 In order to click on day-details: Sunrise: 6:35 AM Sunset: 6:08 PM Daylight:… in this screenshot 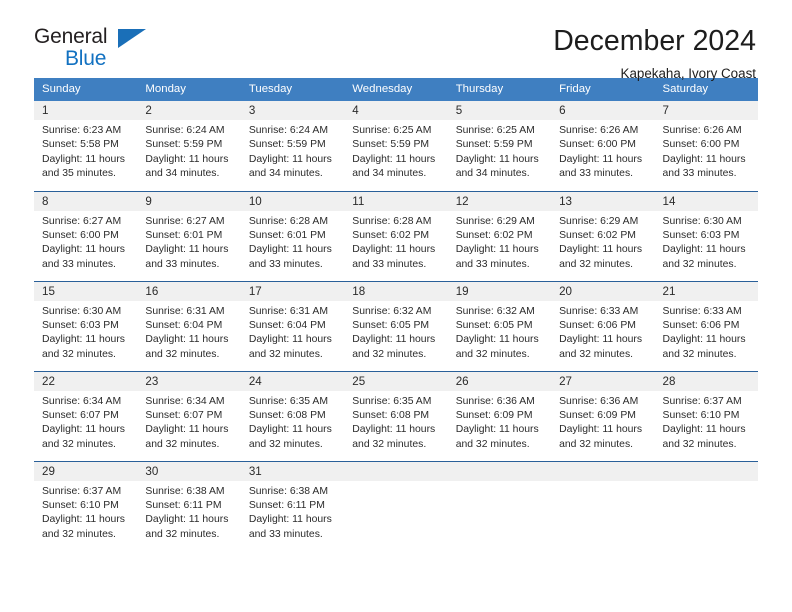, I will do `click(395, 422)`.